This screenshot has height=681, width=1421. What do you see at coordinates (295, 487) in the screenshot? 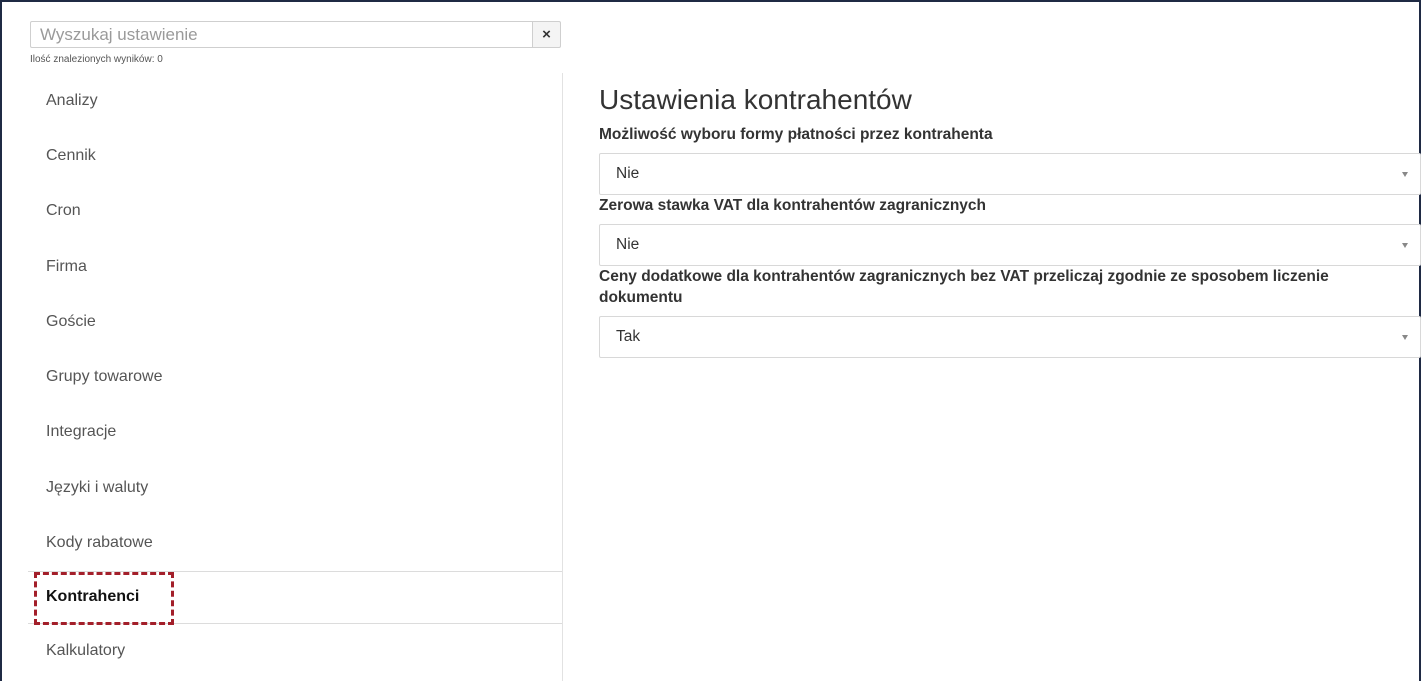
I see `sidebar-item-jezyki-i-waluty: Języki i waluty` at bounding box center [295, 487].